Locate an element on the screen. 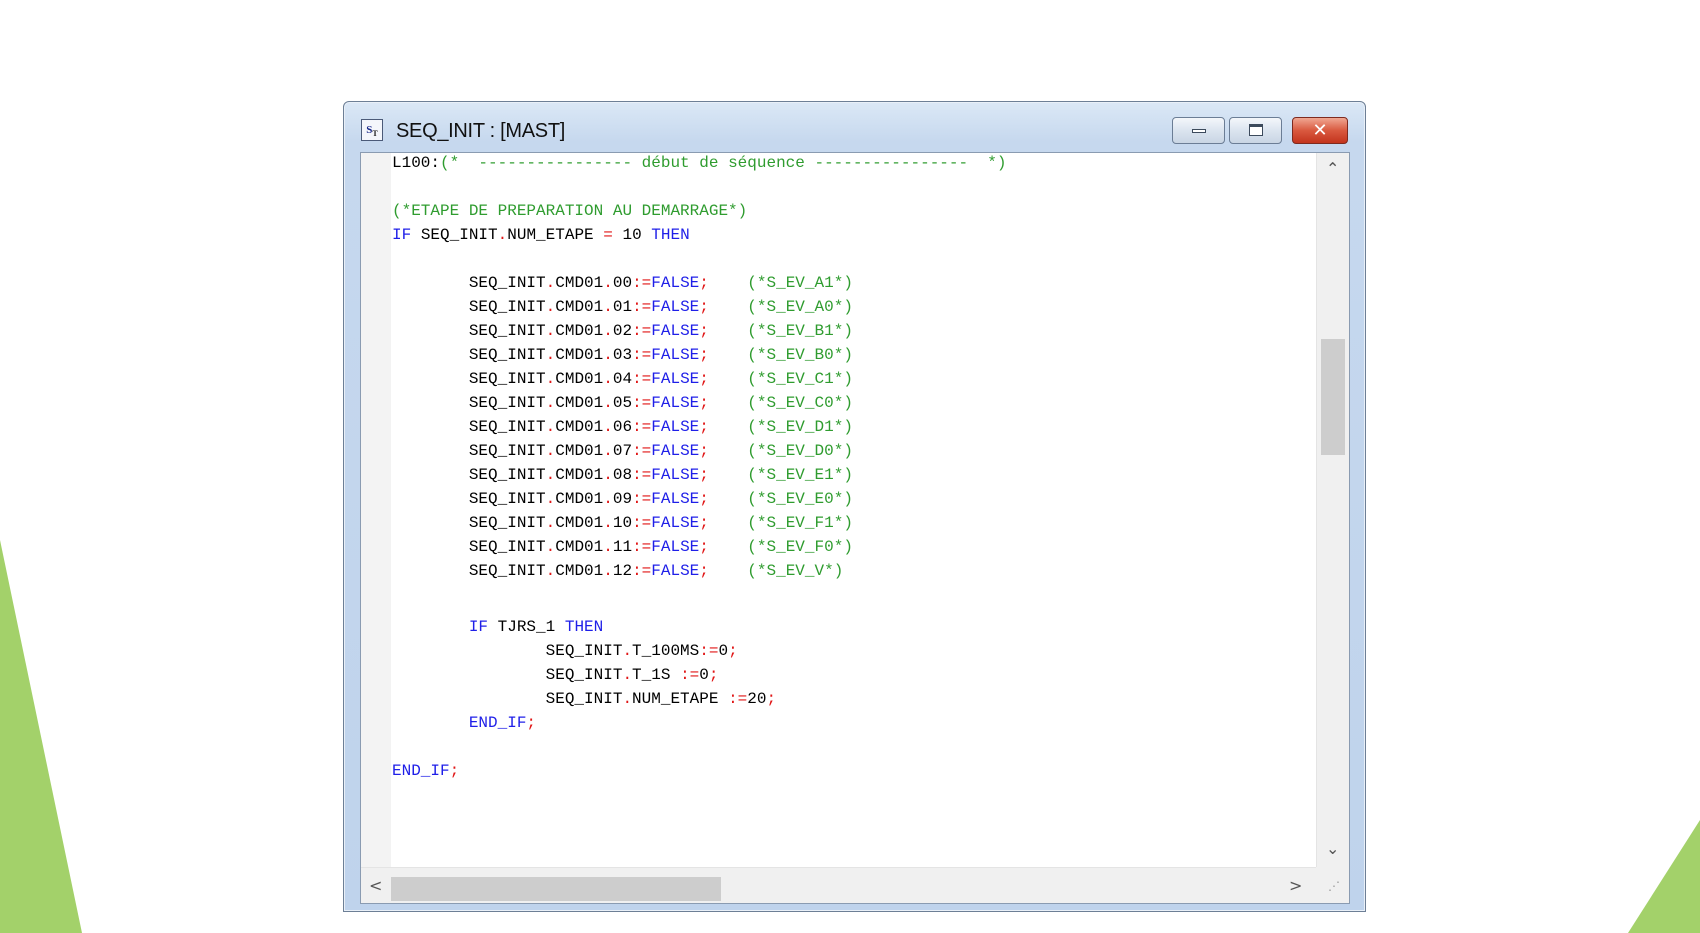 The image size is (1700, 933). code-token: END_IF is located at coordinates (421, 771).